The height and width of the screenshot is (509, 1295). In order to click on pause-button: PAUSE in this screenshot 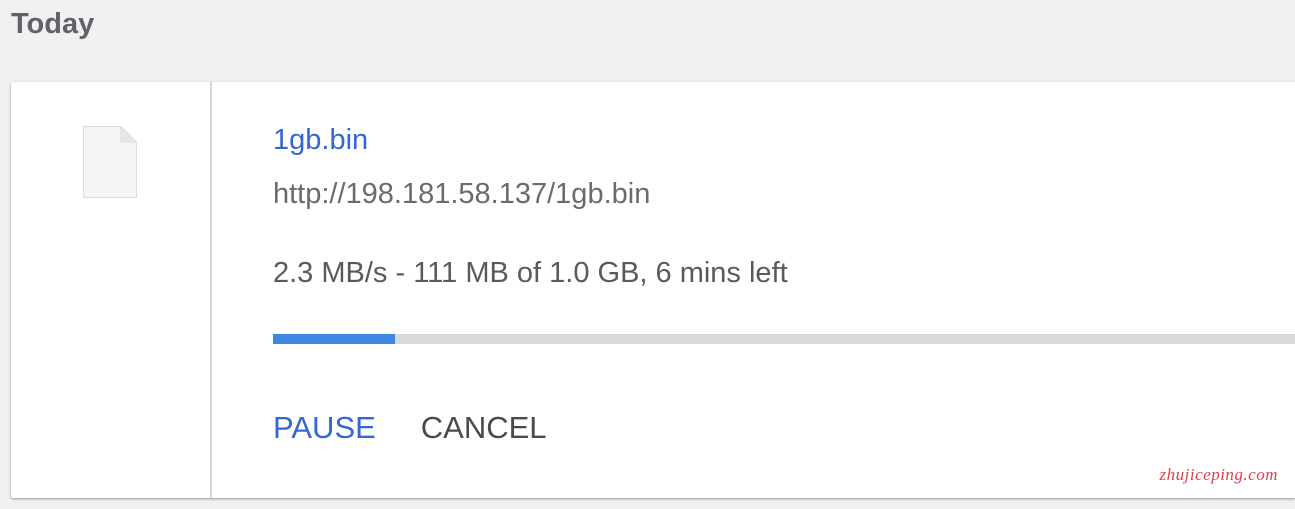, I will do `click(324, 428)`.